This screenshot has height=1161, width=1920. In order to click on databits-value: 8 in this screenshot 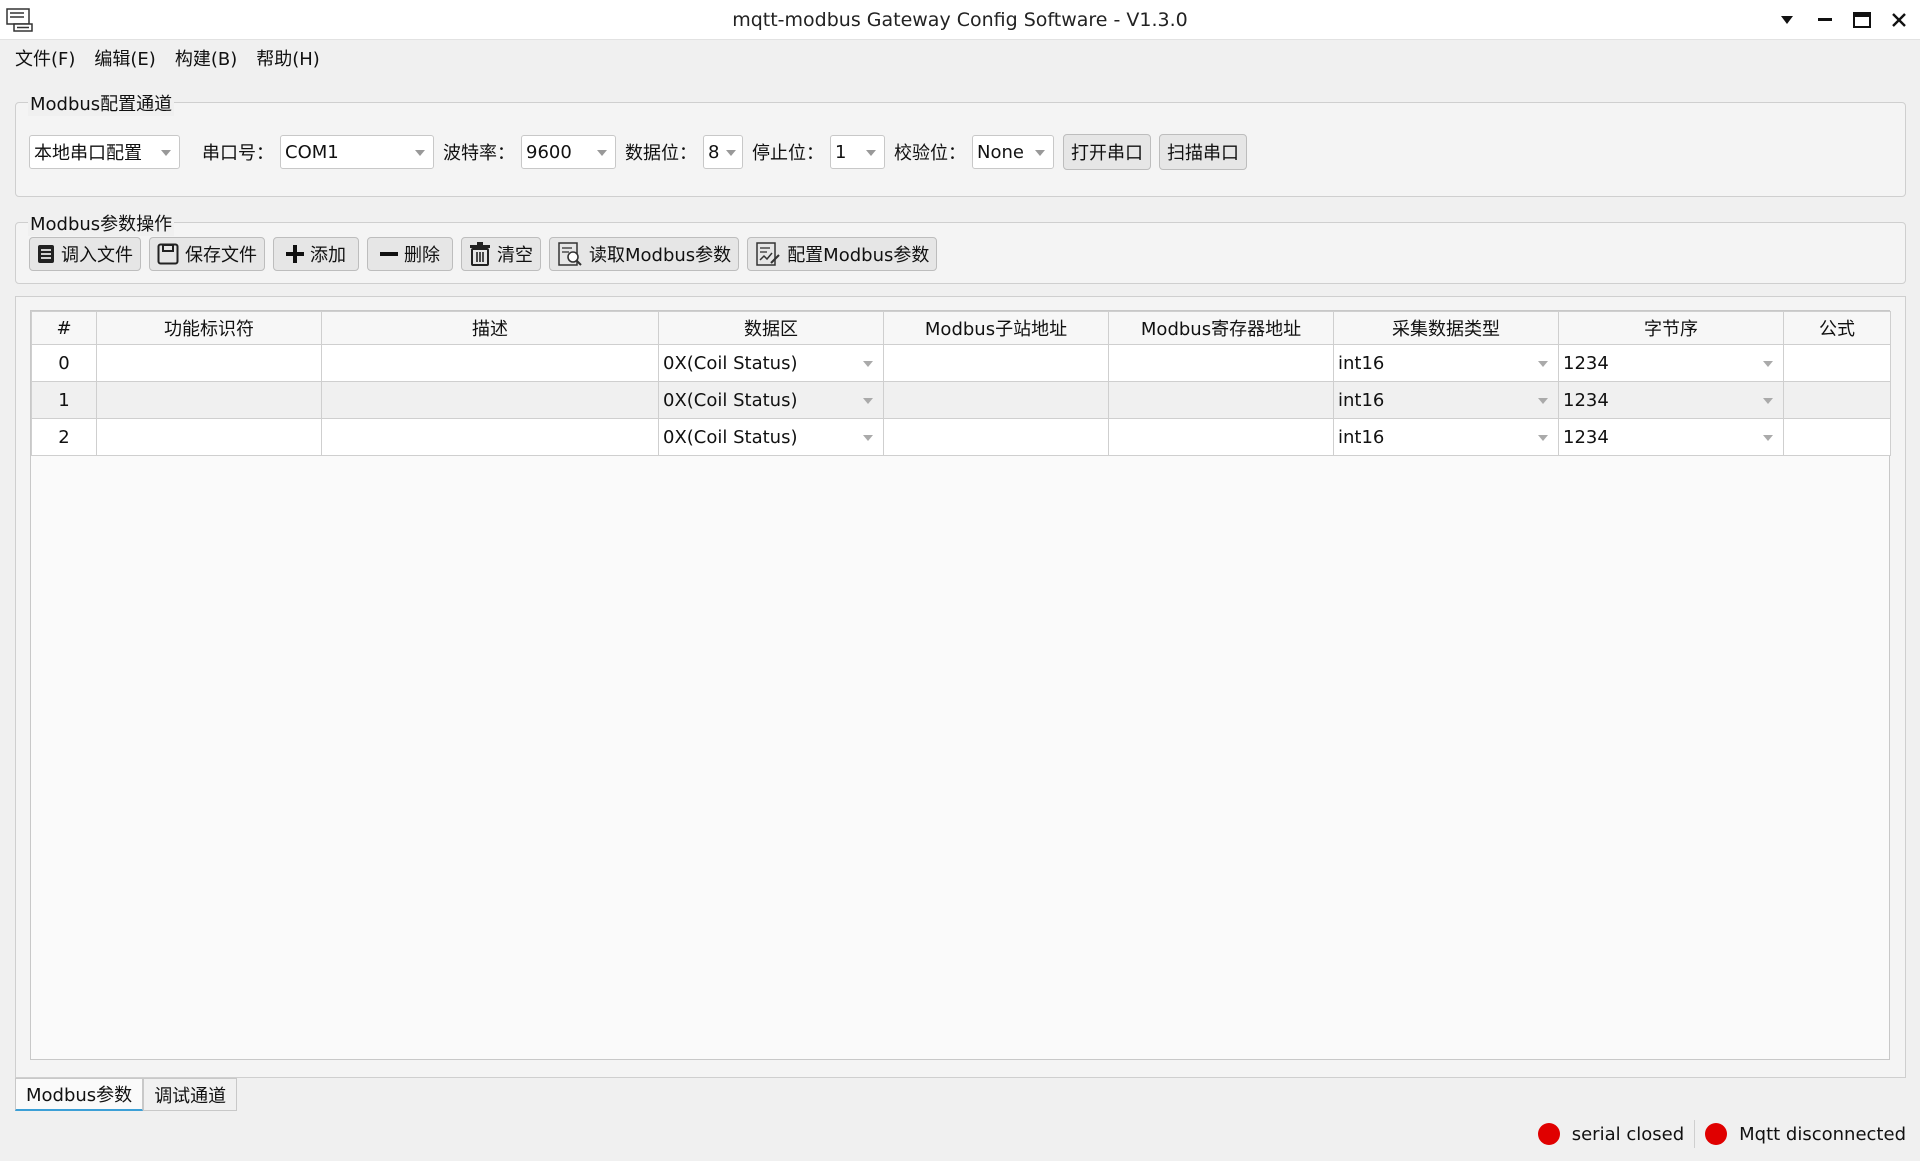, I will do `click(714, 152)`.